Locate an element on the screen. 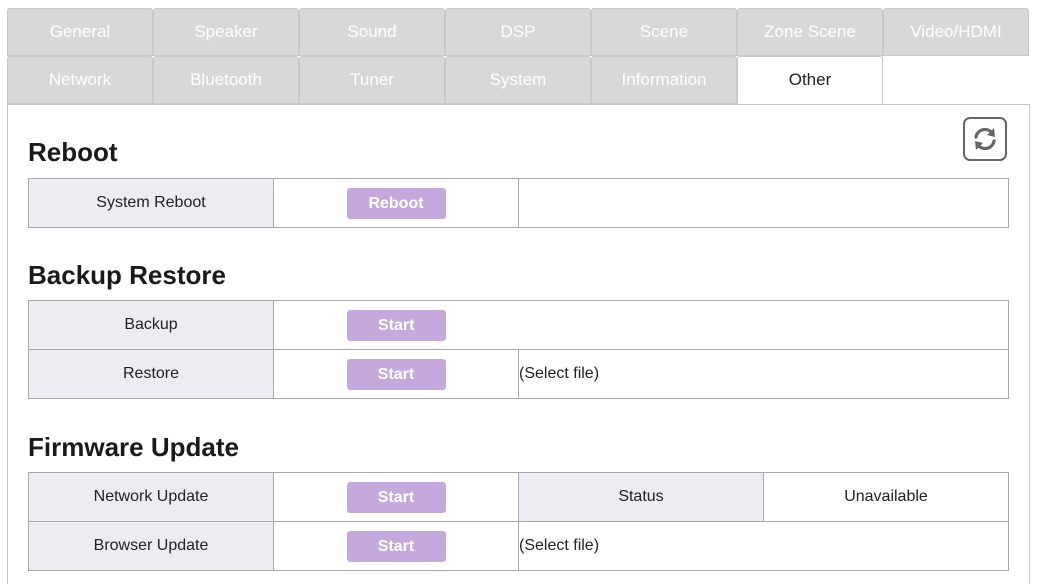 This screenshot has width=1040, height=584. status-label: Status is located at coordinates (641, 497).